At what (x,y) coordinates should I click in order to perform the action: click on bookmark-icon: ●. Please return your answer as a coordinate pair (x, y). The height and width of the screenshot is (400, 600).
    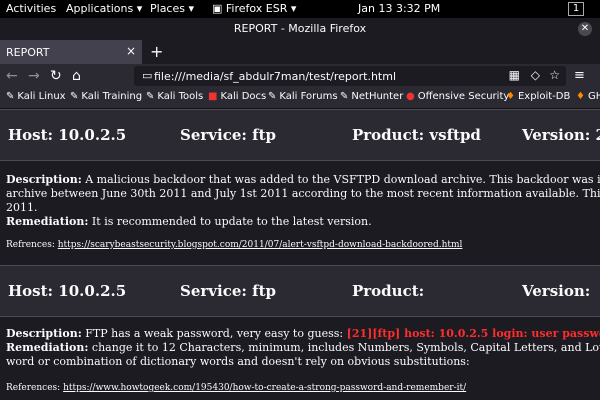
    Looking at the image, I should click on (410, 96).